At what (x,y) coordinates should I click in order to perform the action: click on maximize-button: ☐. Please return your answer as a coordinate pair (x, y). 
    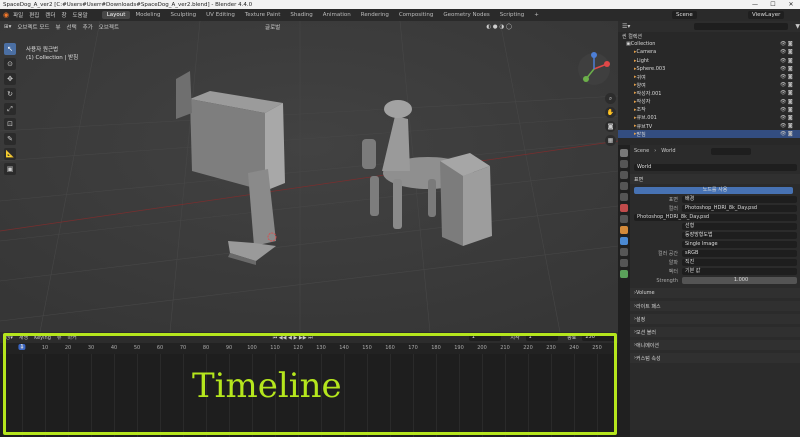
    Looking at the image, I should click on (773, 4).